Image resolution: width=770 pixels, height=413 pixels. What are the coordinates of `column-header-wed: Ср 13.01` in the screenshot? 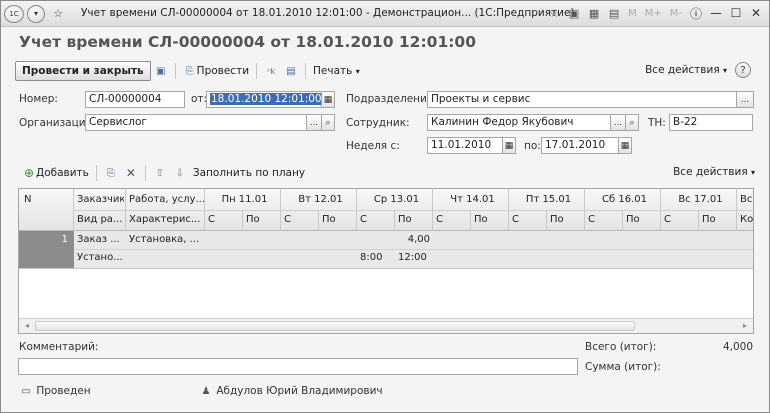 It's located at (395, 200).